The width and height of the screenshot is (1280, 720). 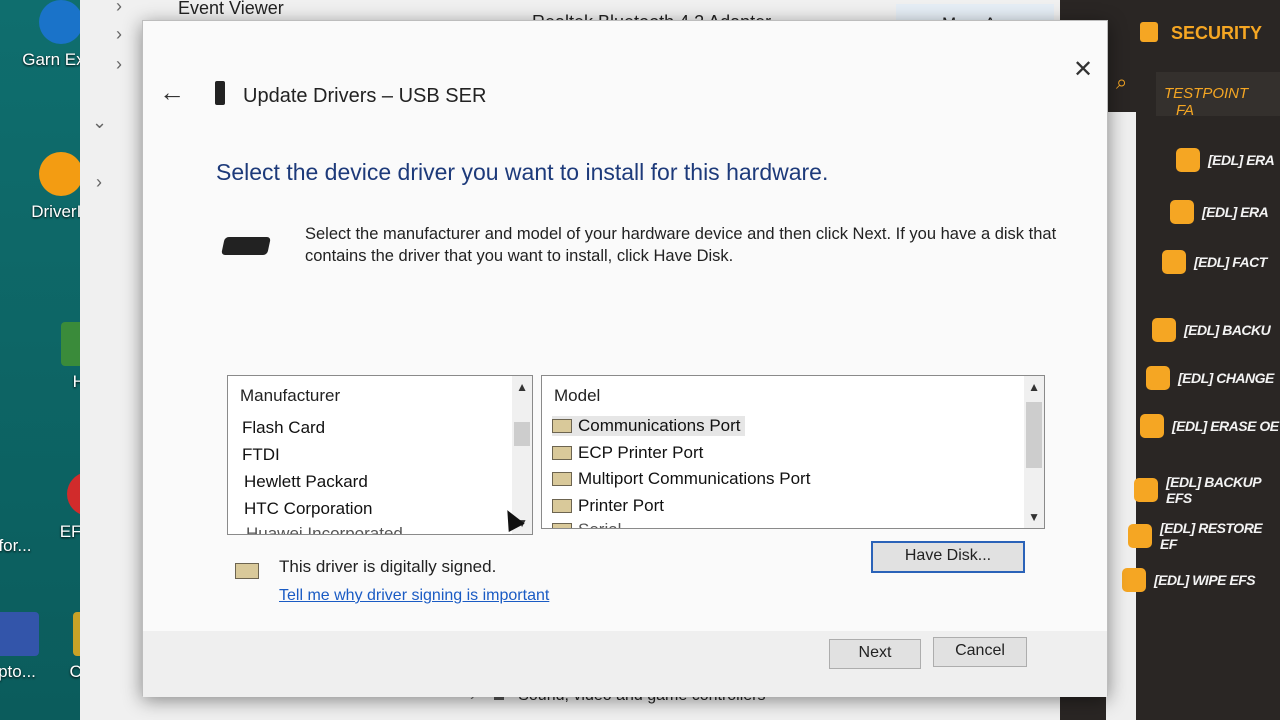 What do you see at coordinates (694, 478) in the screenshot?
I see `model-item-label: Multiport Communications Port` at bounding box center [694, 478].